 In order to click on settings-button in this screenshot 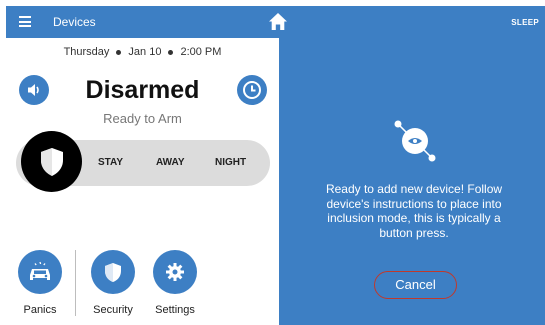, I will do `click(175, 272)`.